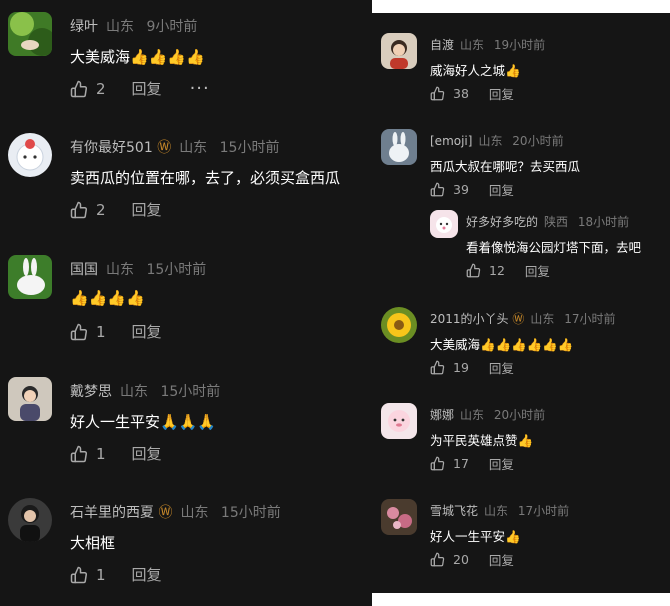 Image resolution: width=670 pixels, height=606 pixels. What do you see at coordinates (175, 512) in the screenshot?
I see `comment-header: 石羊里的西夏 Ⓦ 山东 15小时前` at bounding box center [175, 512].